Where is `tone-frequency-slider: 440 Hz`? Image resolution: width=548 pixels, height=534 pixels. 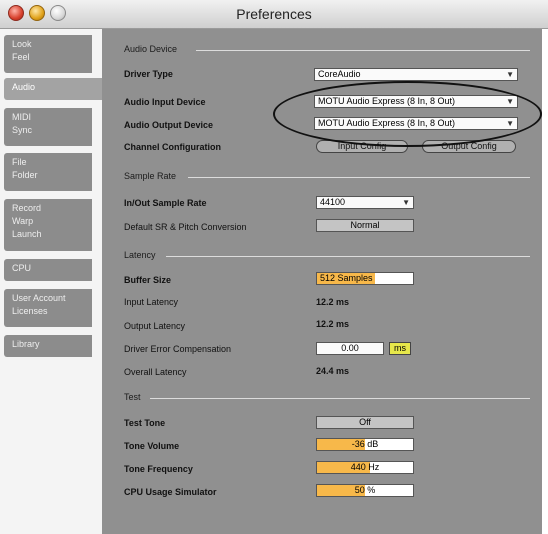 tone-frequency-slider: 440 Hz is located at coordinates (365, 467).